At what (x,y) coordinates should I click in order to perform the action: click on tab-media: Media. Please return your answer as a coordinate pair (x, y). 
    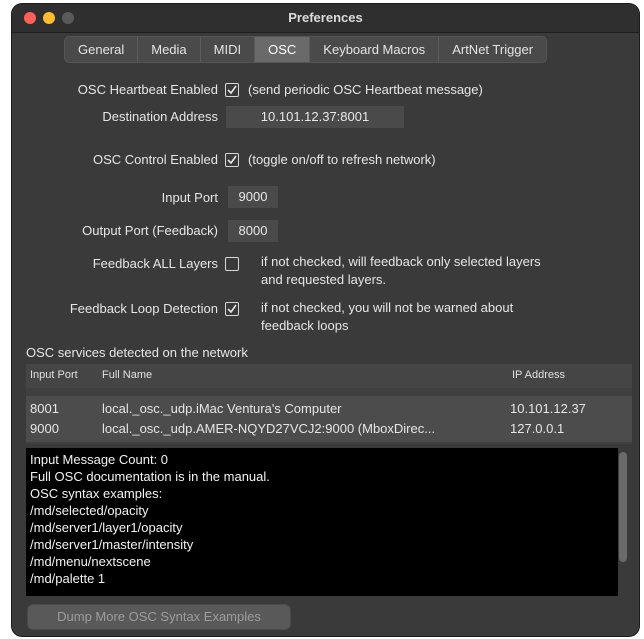
    Looking at the image, I should click on (169, 49).